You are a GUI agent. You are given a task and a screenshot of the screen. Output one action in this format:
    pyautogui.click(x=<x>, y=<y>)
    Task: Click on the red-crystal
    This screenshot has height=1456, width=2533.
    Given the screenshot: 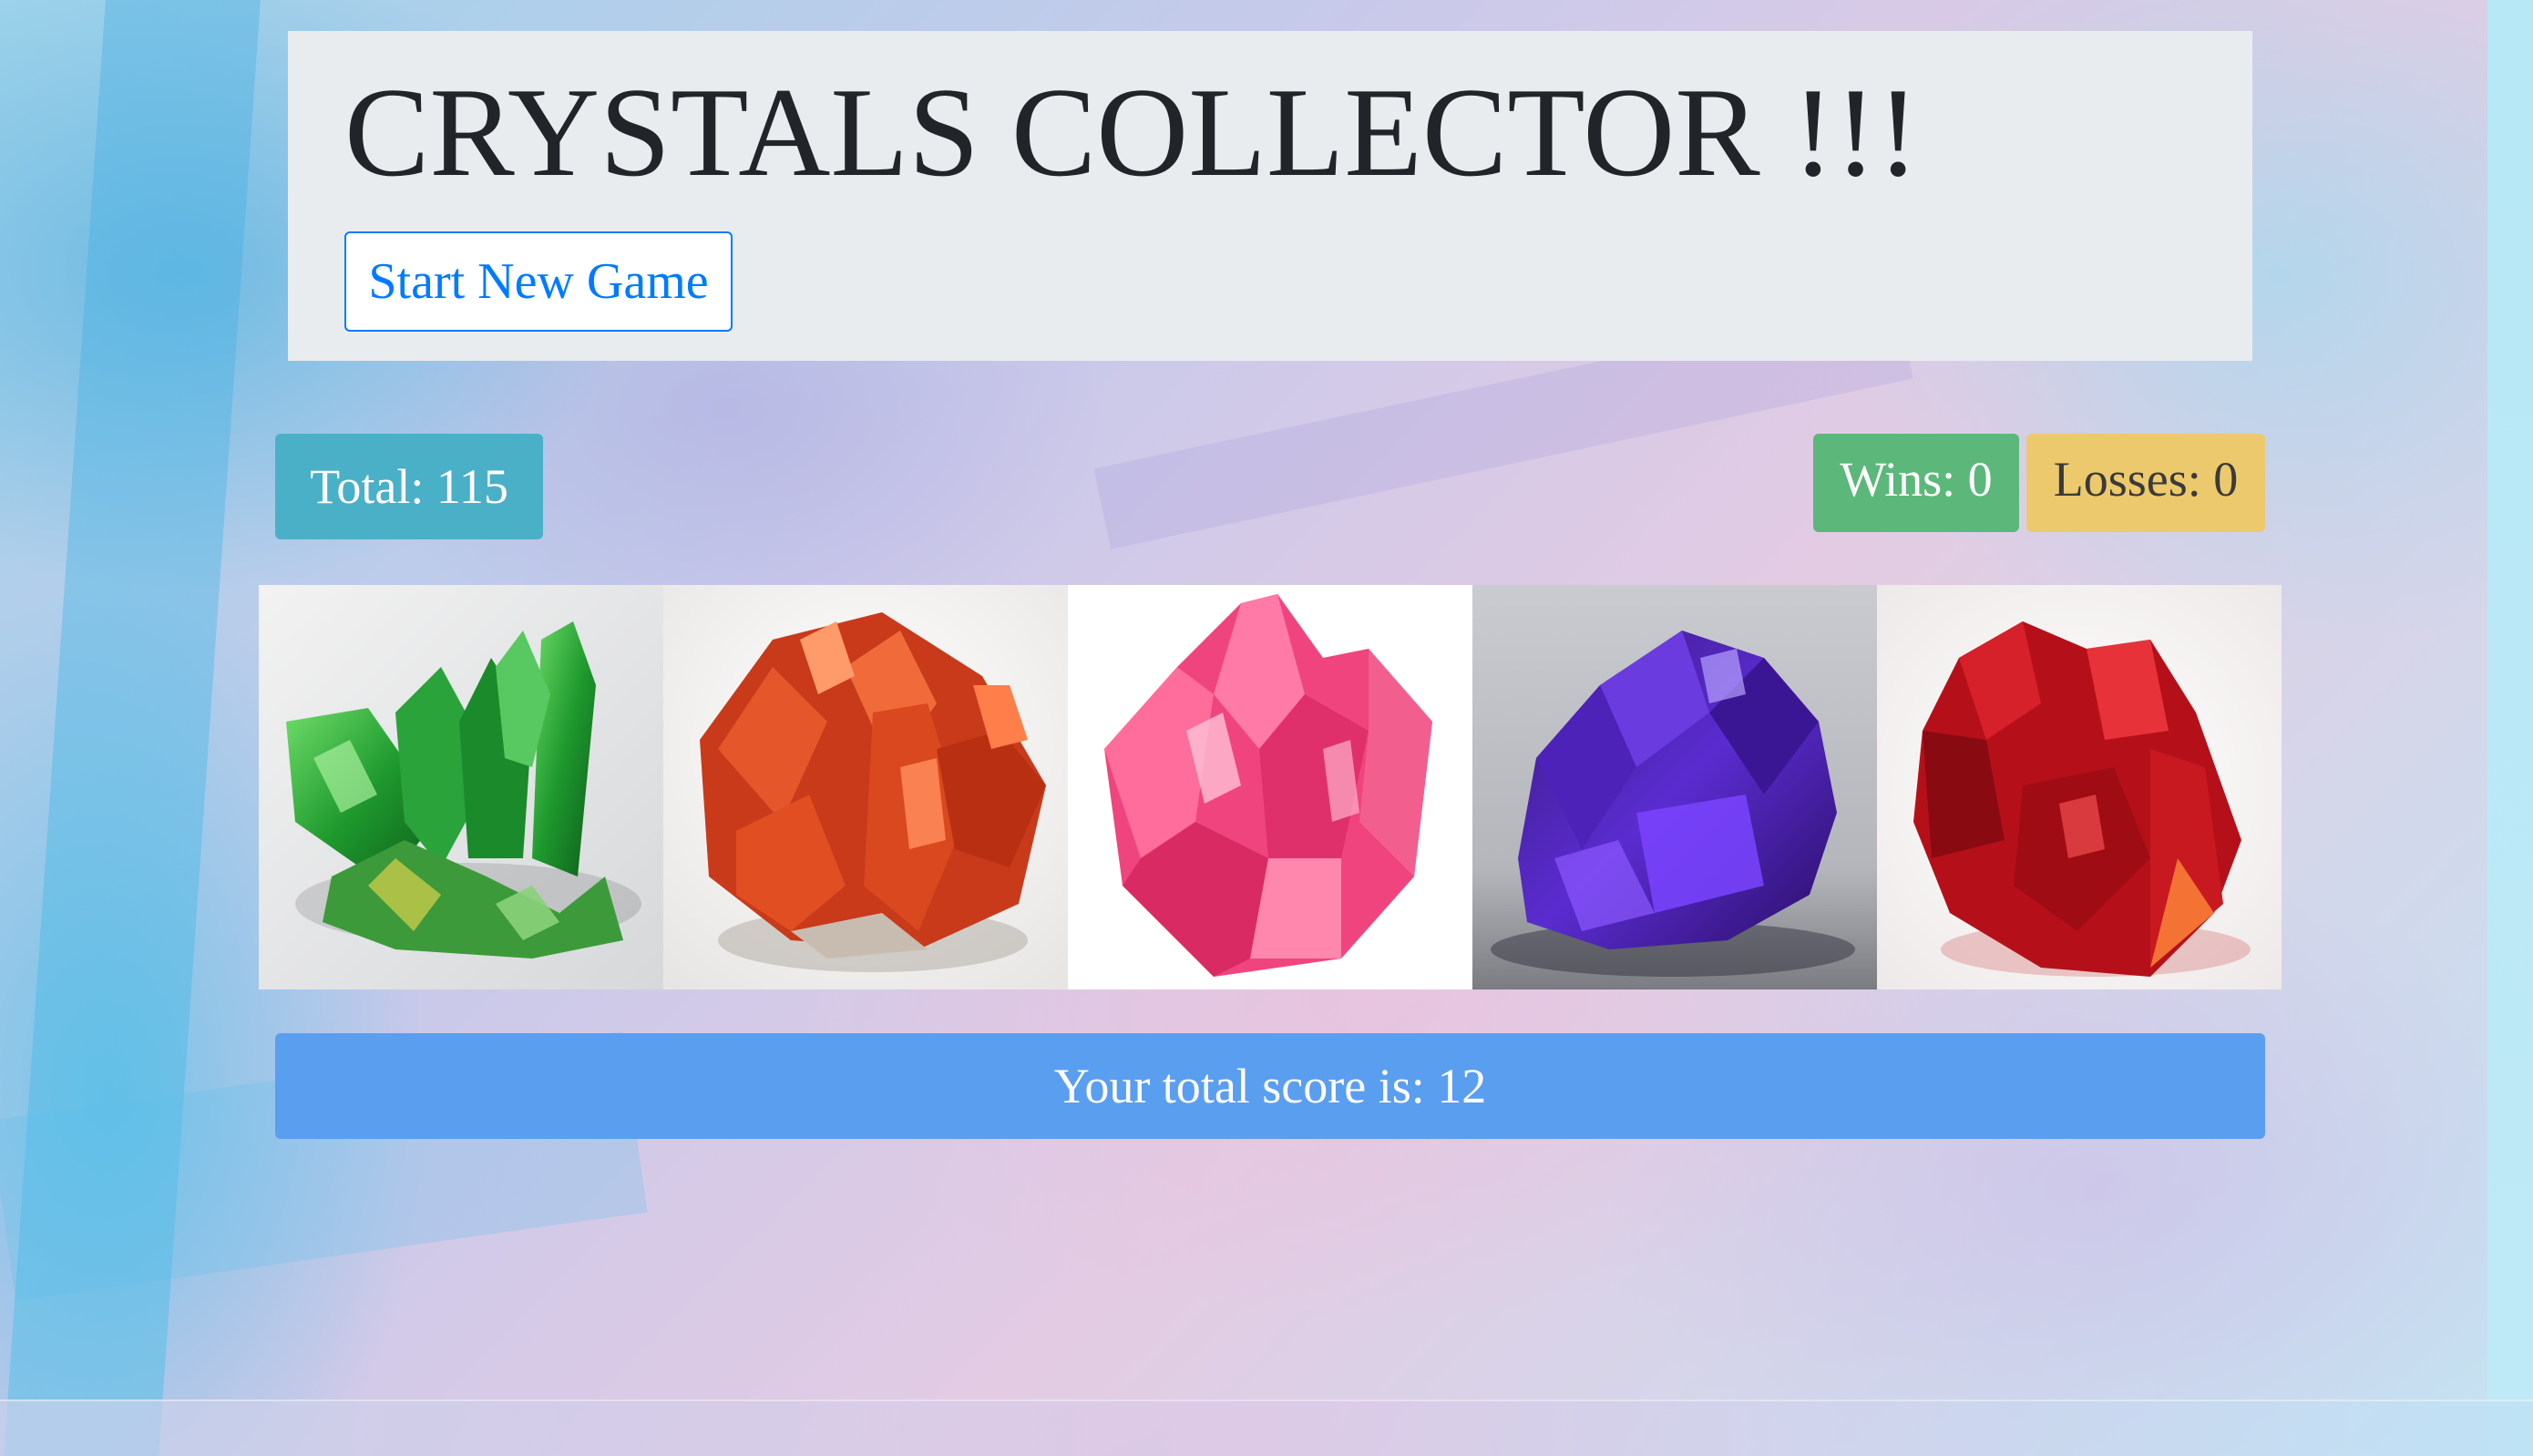 What is the action you would take?
    pyautogui.click(x=2079, y=787)
    